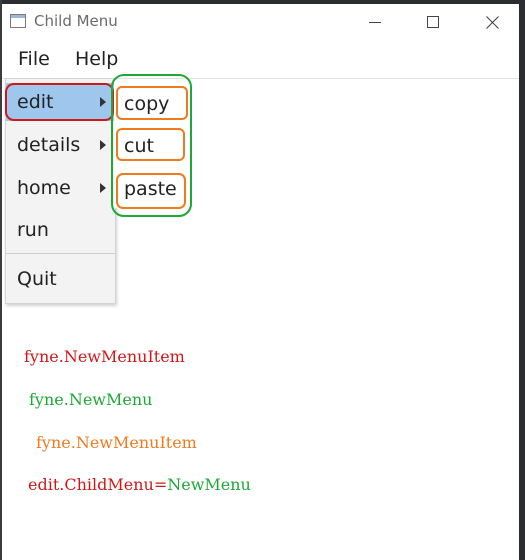  What do you see at coordinates (104, 356) in the screenshot?
I see `annotation-new-menu-item: fyne.NewMenuItem` at bounding box center [104, 356].